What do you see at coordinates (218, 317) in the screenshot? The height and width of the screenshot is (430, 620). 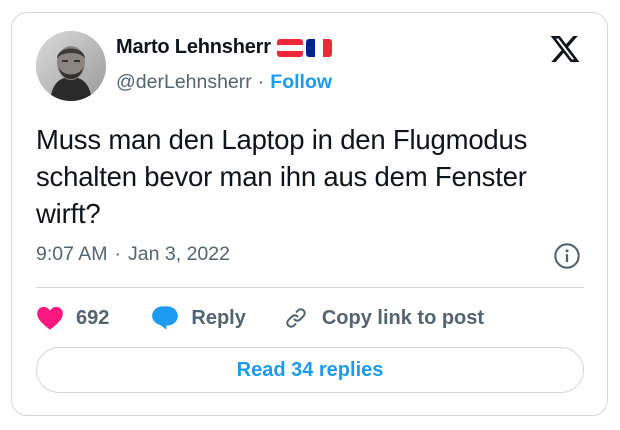 I see `reply-label: Reply` at bounding box center [218, 317].